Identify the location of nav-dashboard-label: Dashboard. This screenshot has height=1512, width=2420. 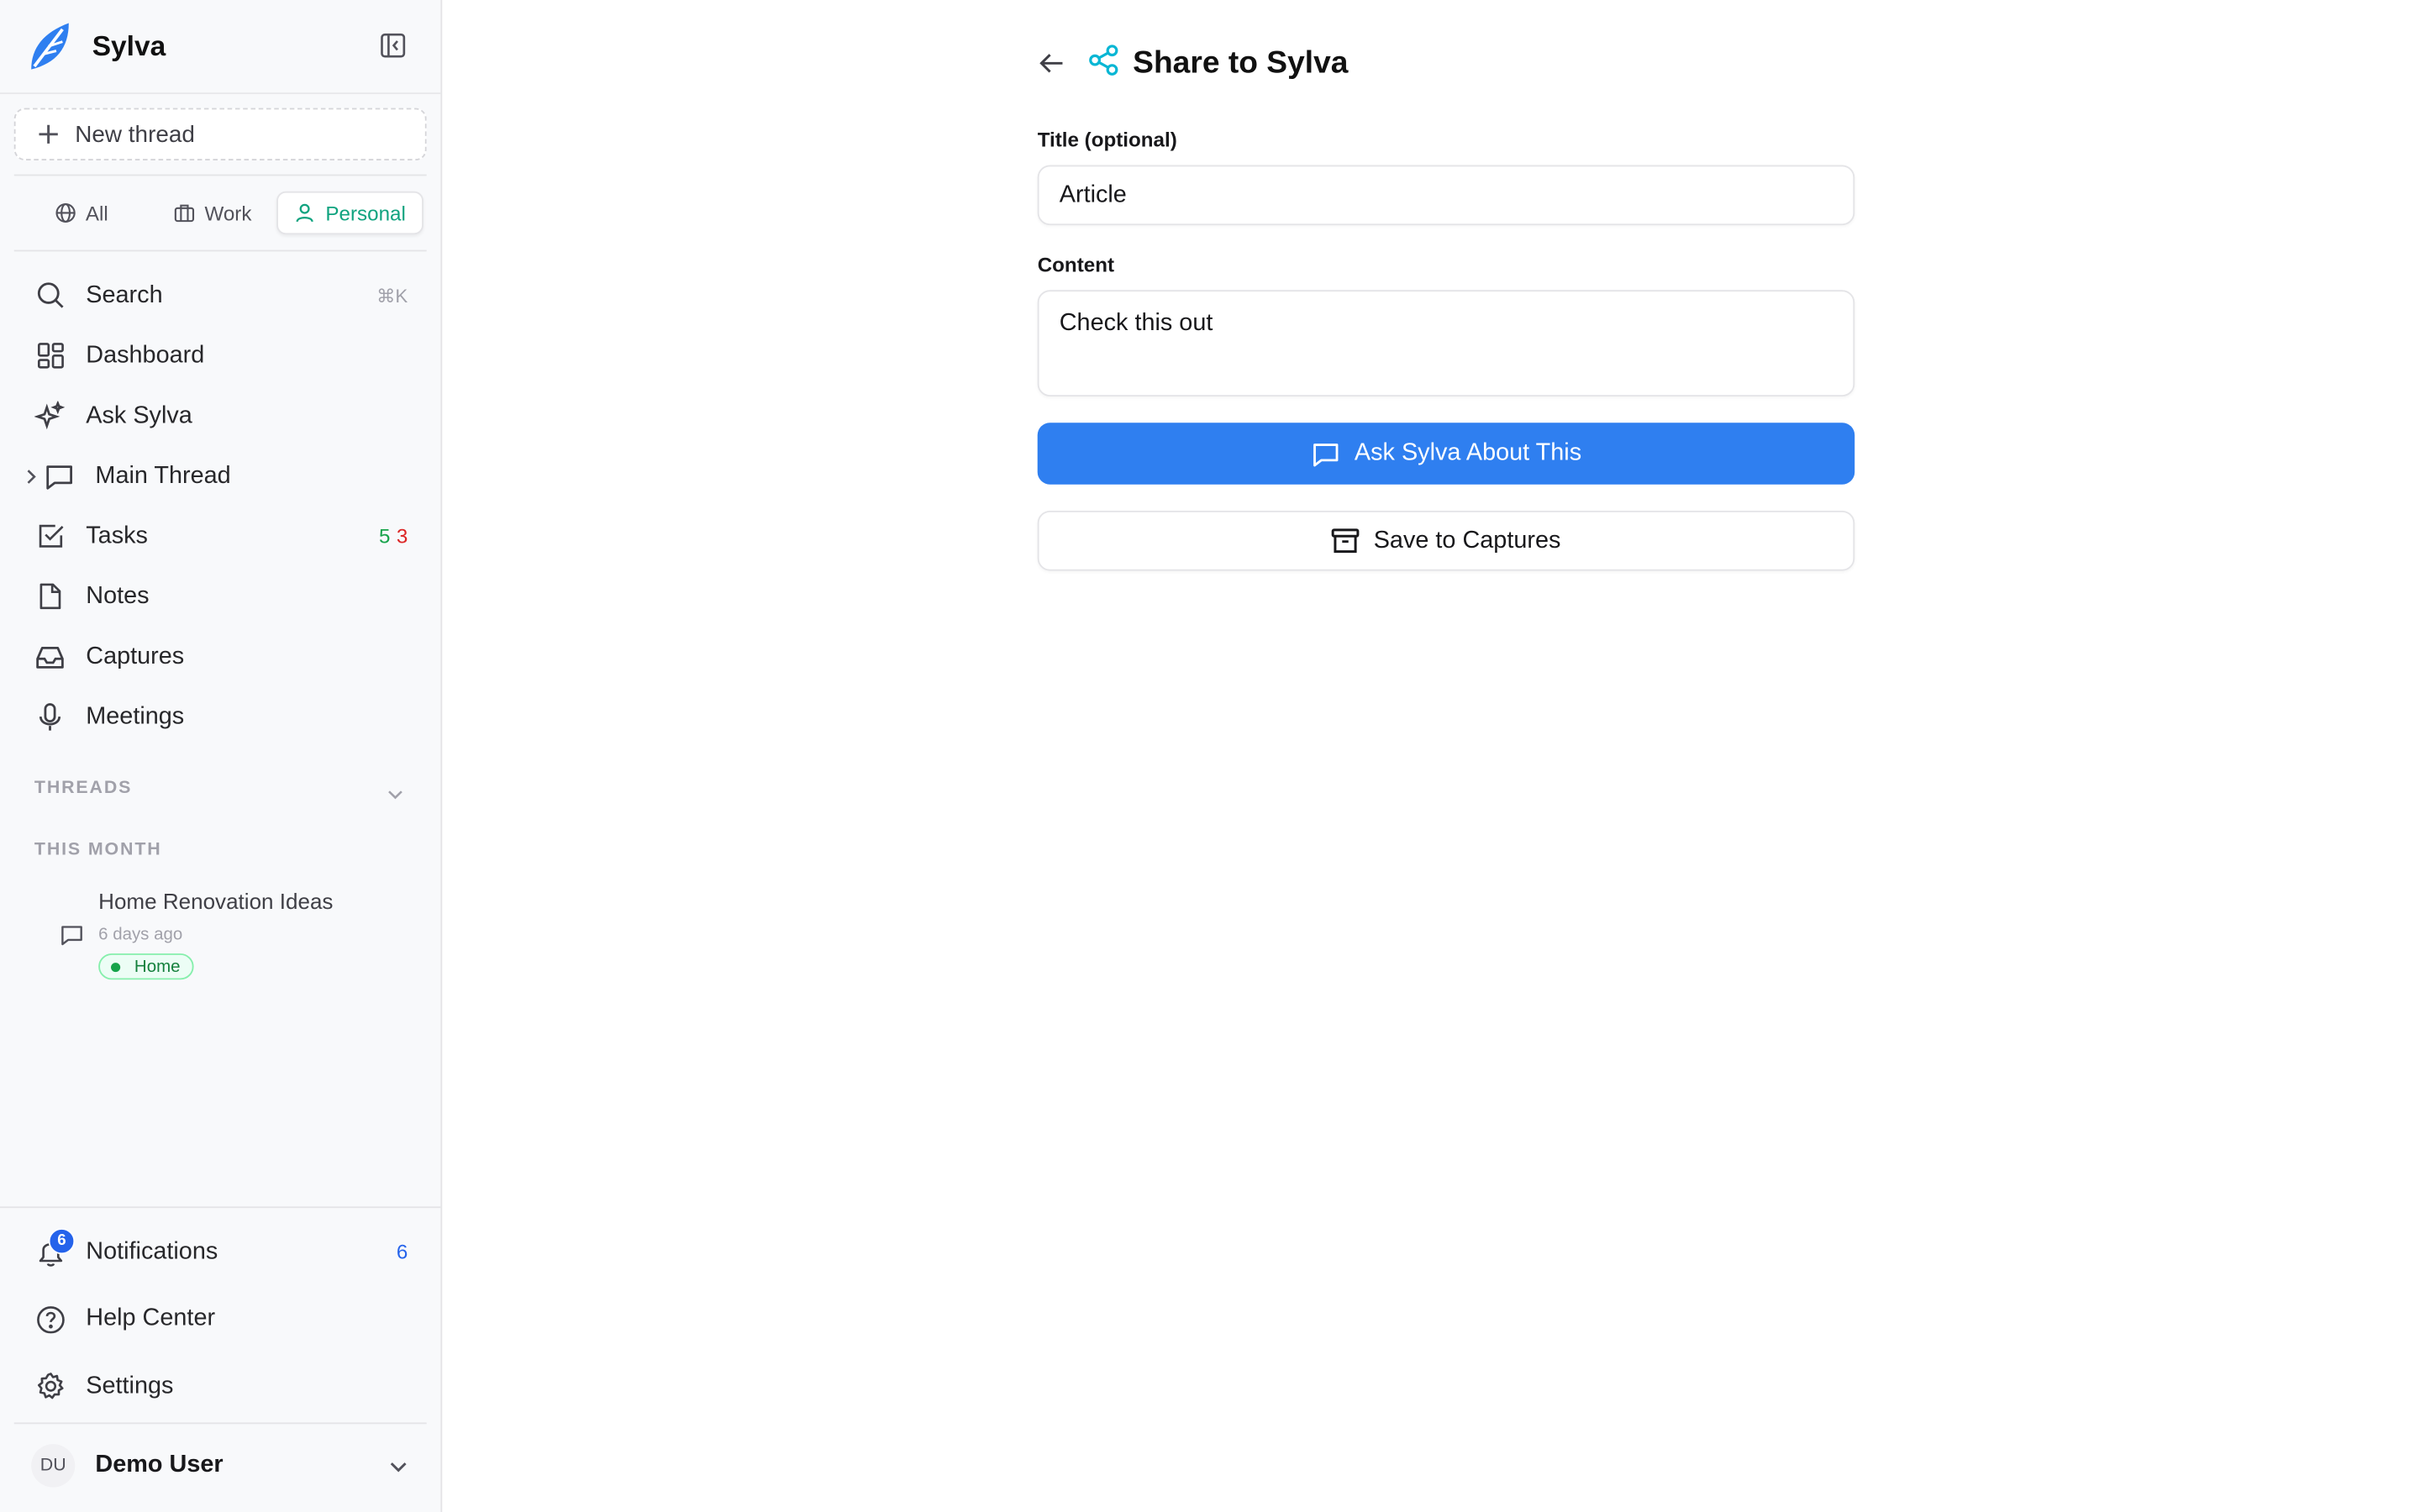
(146, 355).